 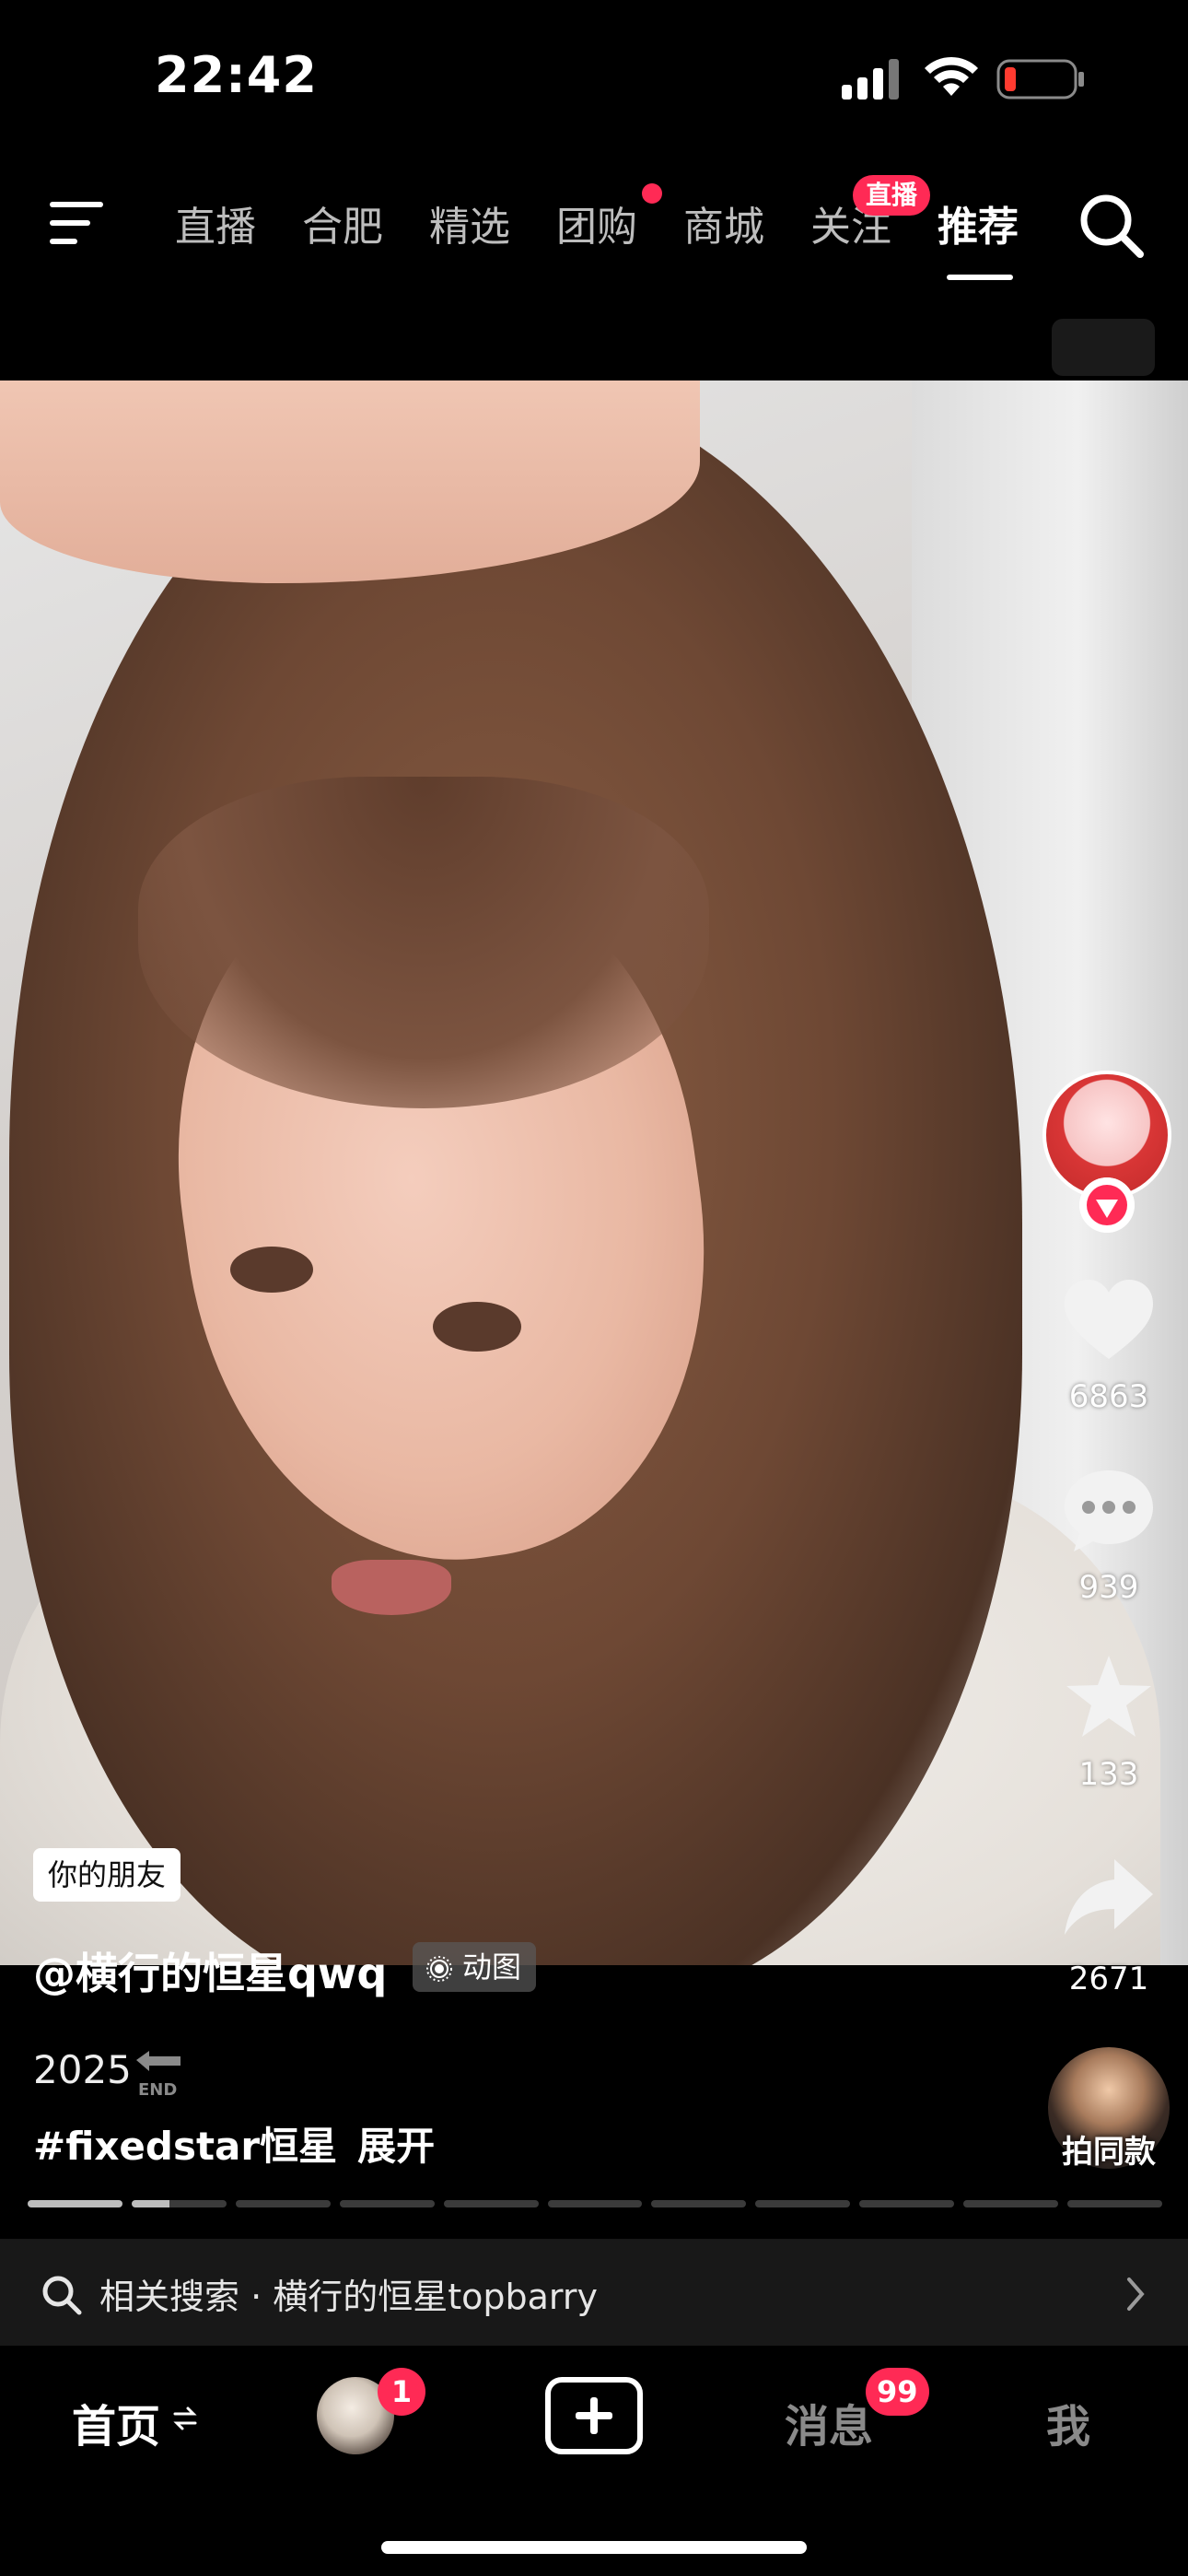 What do you see at coordinates (1068, 2422) in the screenshot?
I see `tab-me: 我` at bounding box center [1068, 2422].